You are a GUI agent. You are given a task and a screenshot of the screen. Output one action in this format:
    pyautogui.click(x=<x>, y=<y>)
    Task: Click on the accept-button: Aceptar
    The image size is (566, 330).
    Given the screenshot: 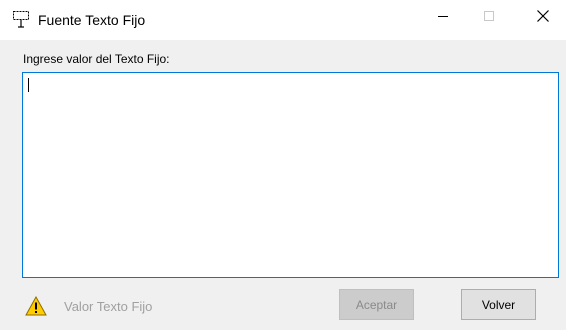 What is the action you would take?
    pyautogui.click(x=376, y=304)
    